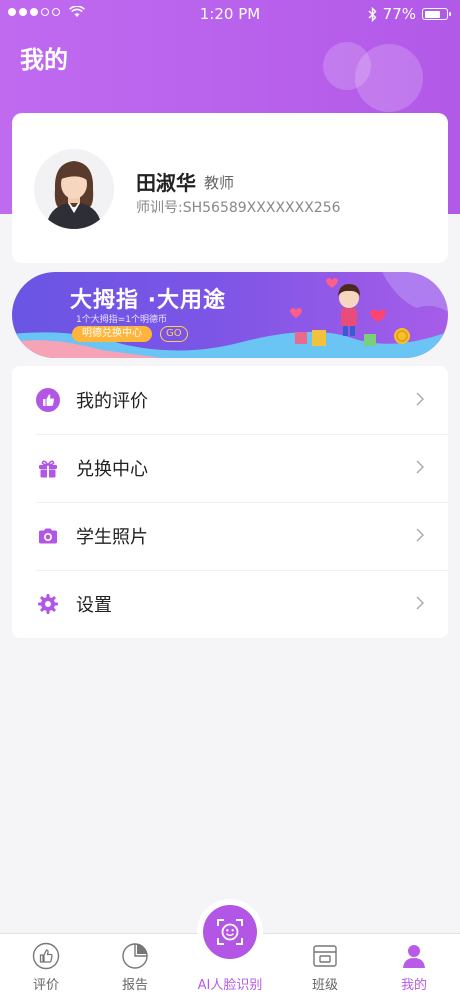 The image size is (460, 996). What do you see at coordinates (230, 400) in the screenshot?
I see `menu-item-my-evaluations: 我的评价` at bounding box center [230, 400].